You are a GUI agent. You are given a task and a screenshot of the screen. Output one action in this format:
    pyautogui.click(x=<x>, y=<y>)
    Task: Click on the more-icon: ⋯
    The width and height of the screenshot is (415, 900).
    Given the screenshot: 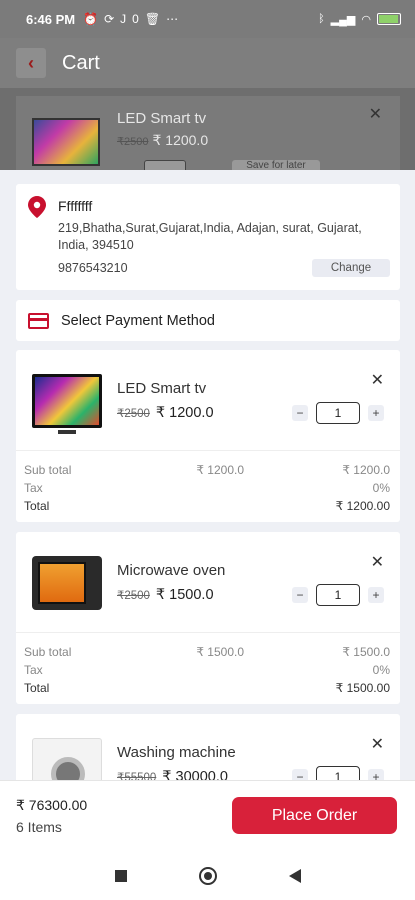 What is the action you would take?
    pyautogui.click(x=175, y=19)
    